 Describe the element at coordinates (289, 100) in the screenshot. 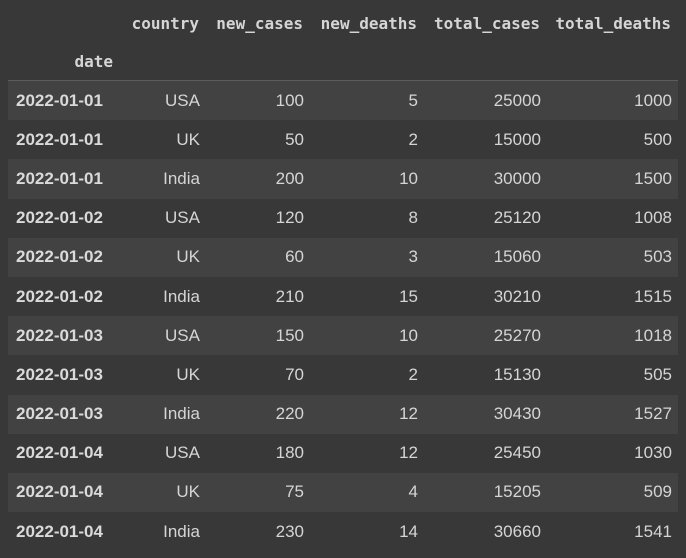

I see `cell-new-cases: 100` at that location.